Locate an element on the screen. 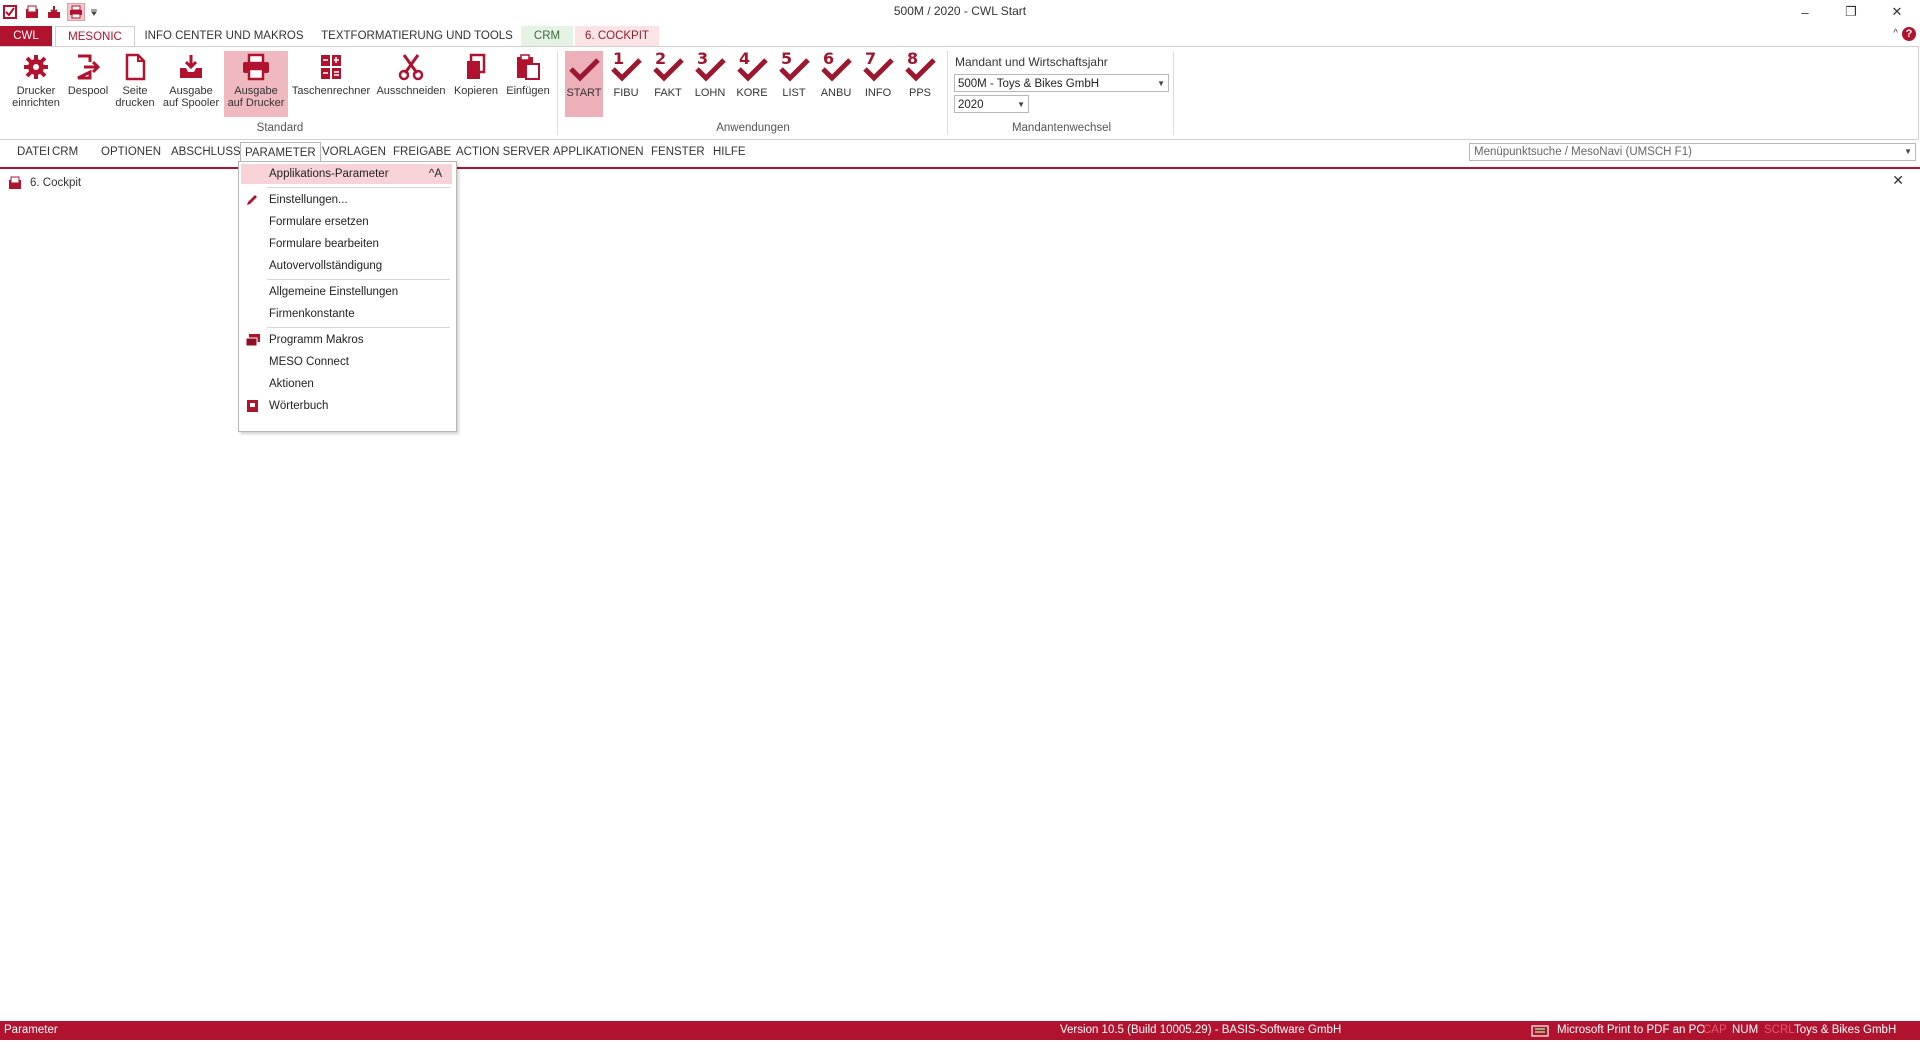  tab-cwl: CWL is located at coordinates (26, 36).